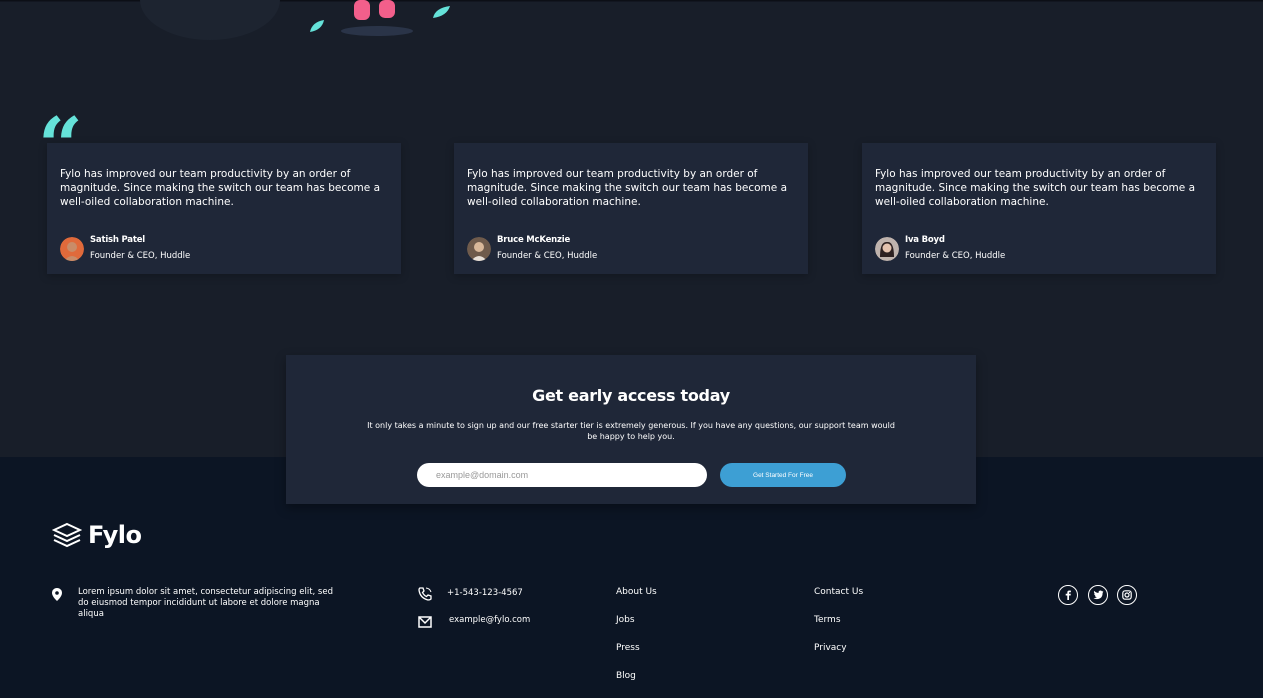  What do you see at coordinates (628, 648) in the screenshot?
I see `footer-link-press: Press` at bounding box center [628, 648].